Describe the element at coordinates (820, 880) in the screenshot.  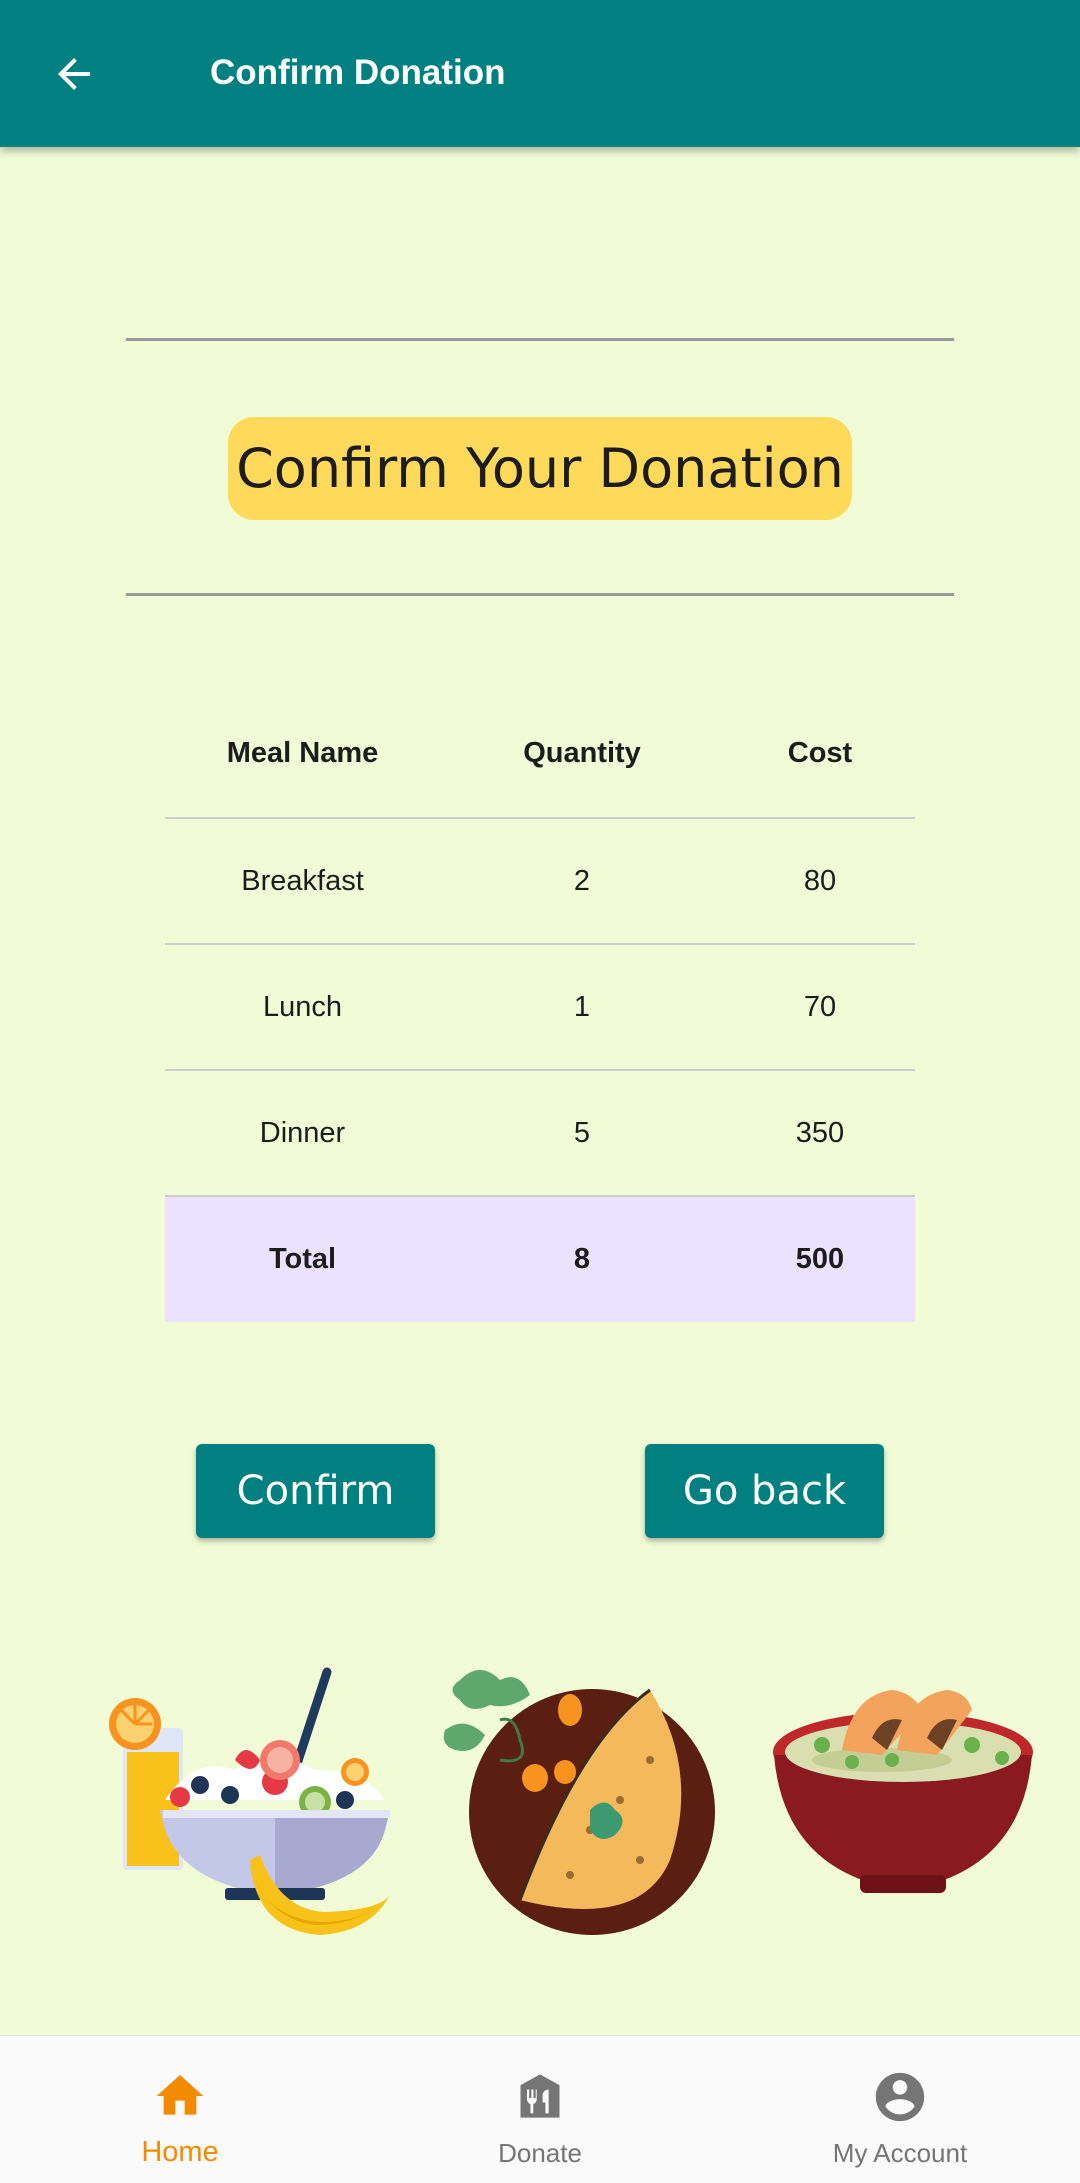
I see `cost-cell: 80` at that location.